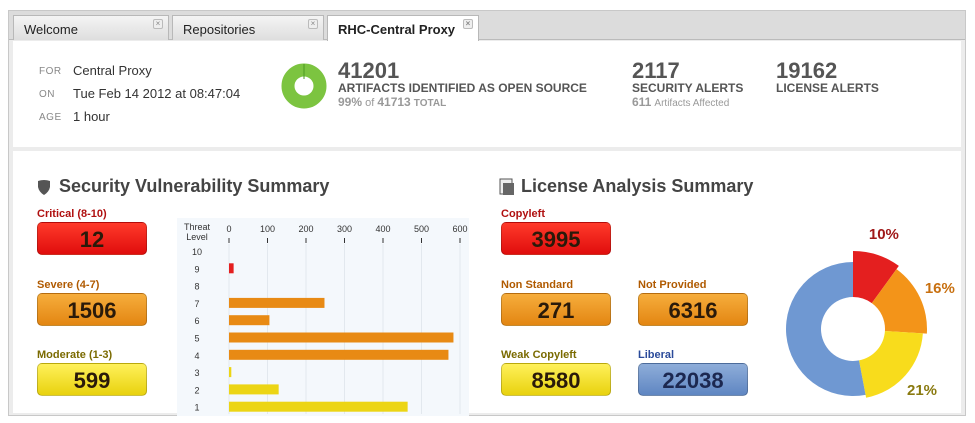  I want to click on moderate-label: Moderate (1-3), so click(75, 355).